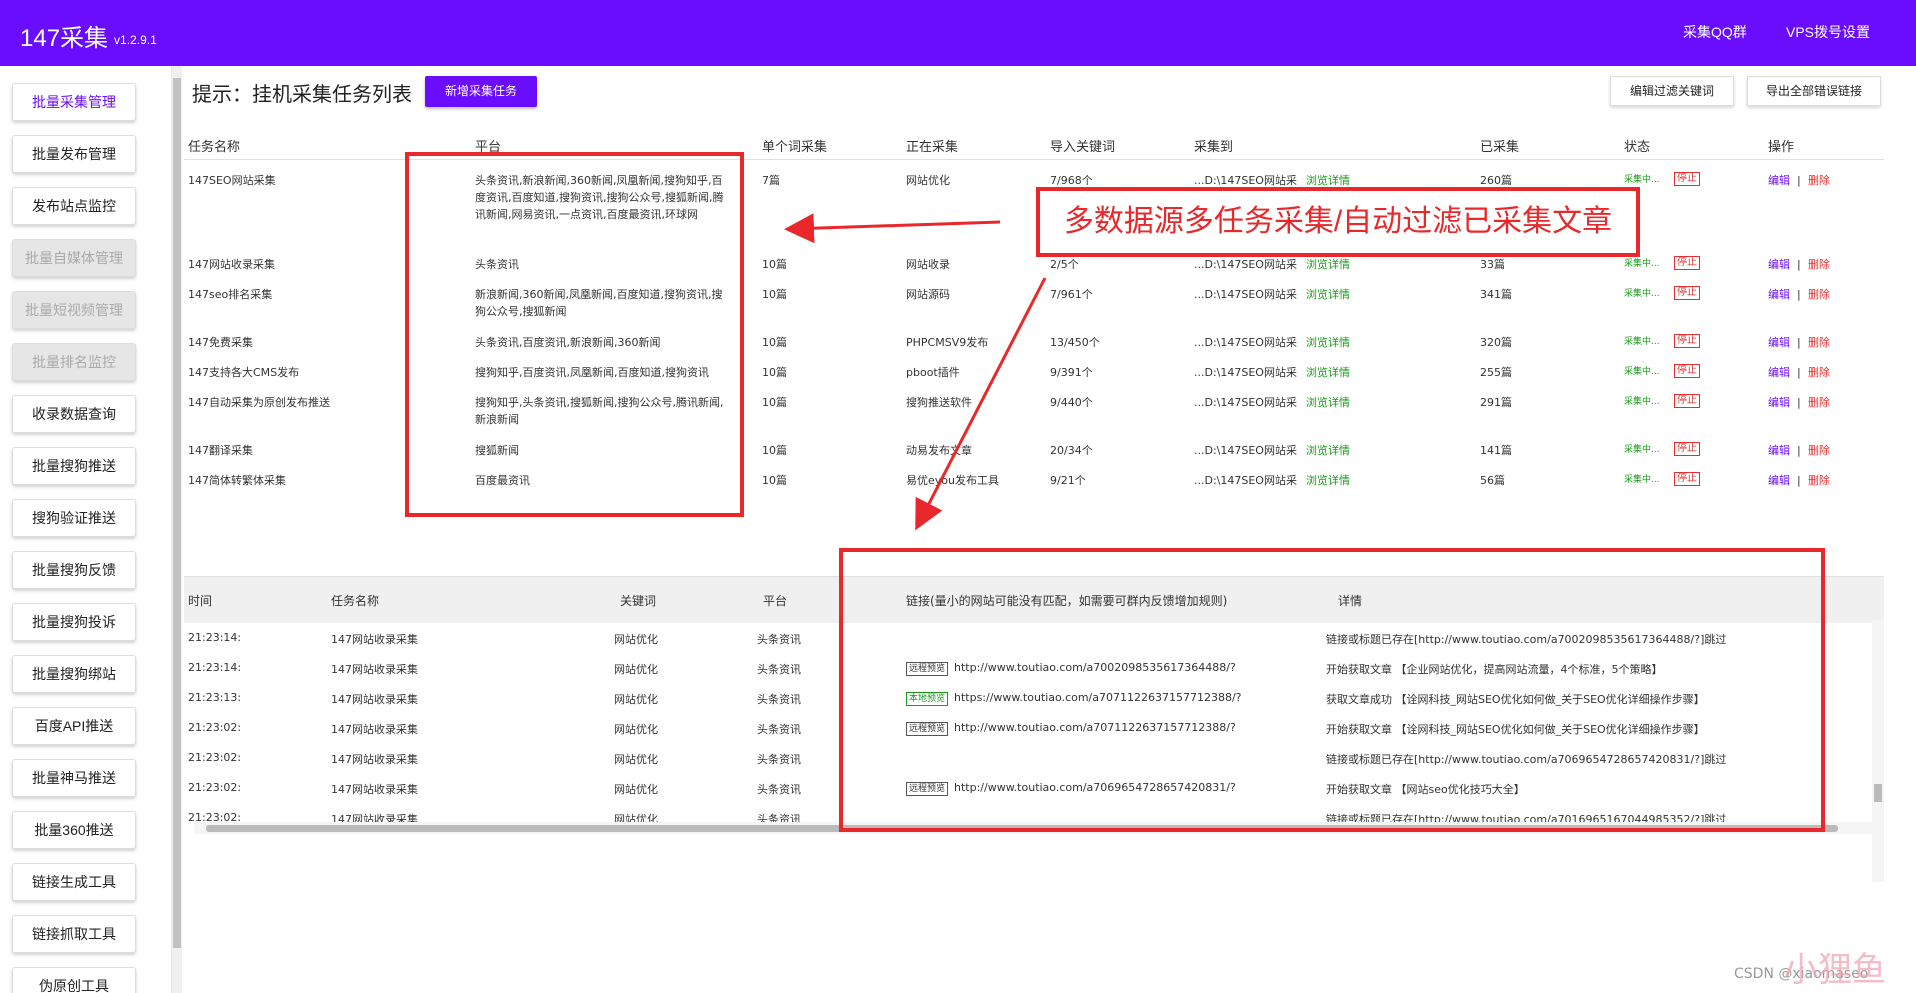 The image size is (1916, 993). I want to click on arrow-to-platform, so click(892, 228).